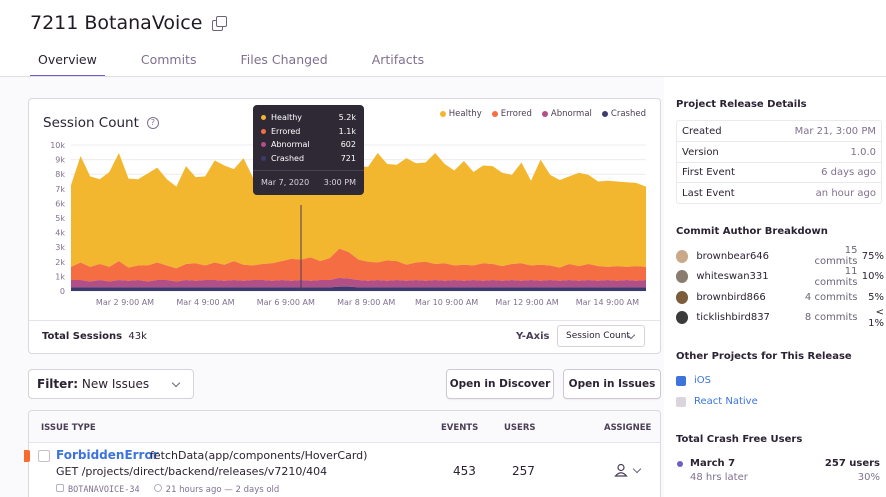  I want to click on y-tick-label: 5k, so click(60, 218).